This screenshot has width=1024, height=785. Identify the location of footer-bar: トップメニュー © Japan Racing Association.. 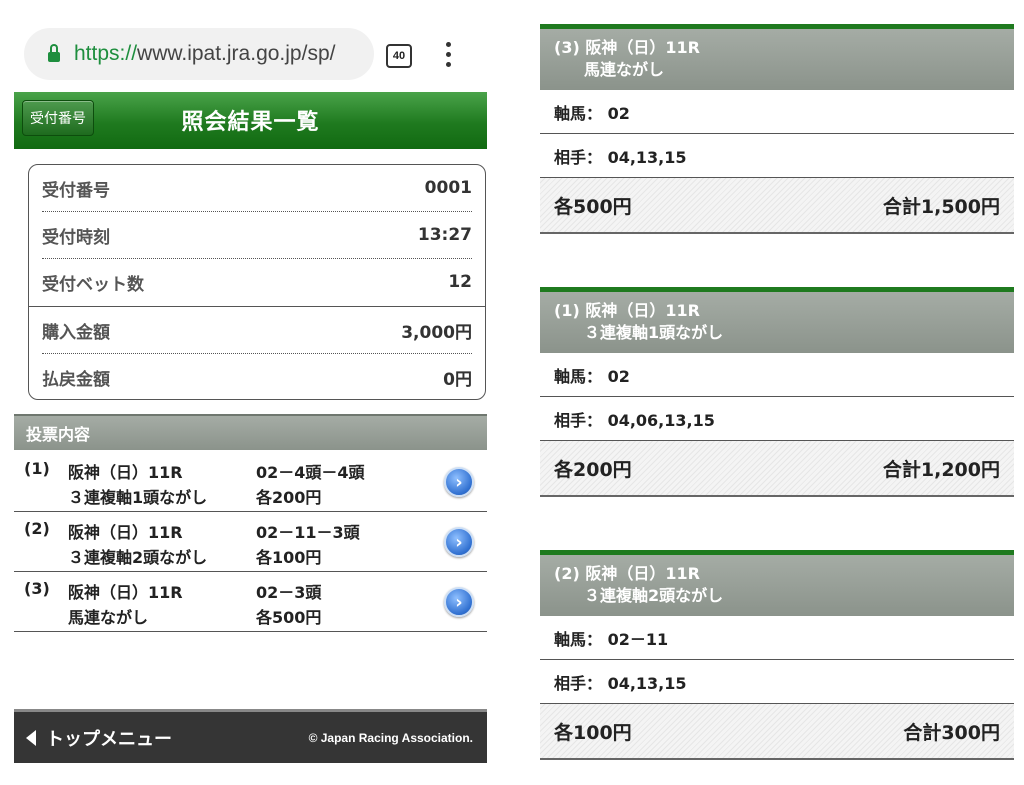
(250, 736).